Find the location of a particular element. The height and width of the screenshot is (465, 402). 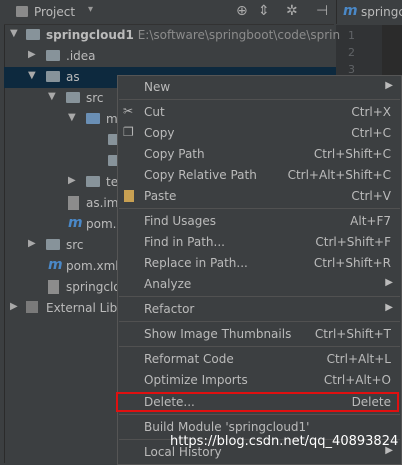

menu-item-show-image-thumbnails: Show Image Thumbnails Ctrl+Shift+T is located at coordinates (259, 334).